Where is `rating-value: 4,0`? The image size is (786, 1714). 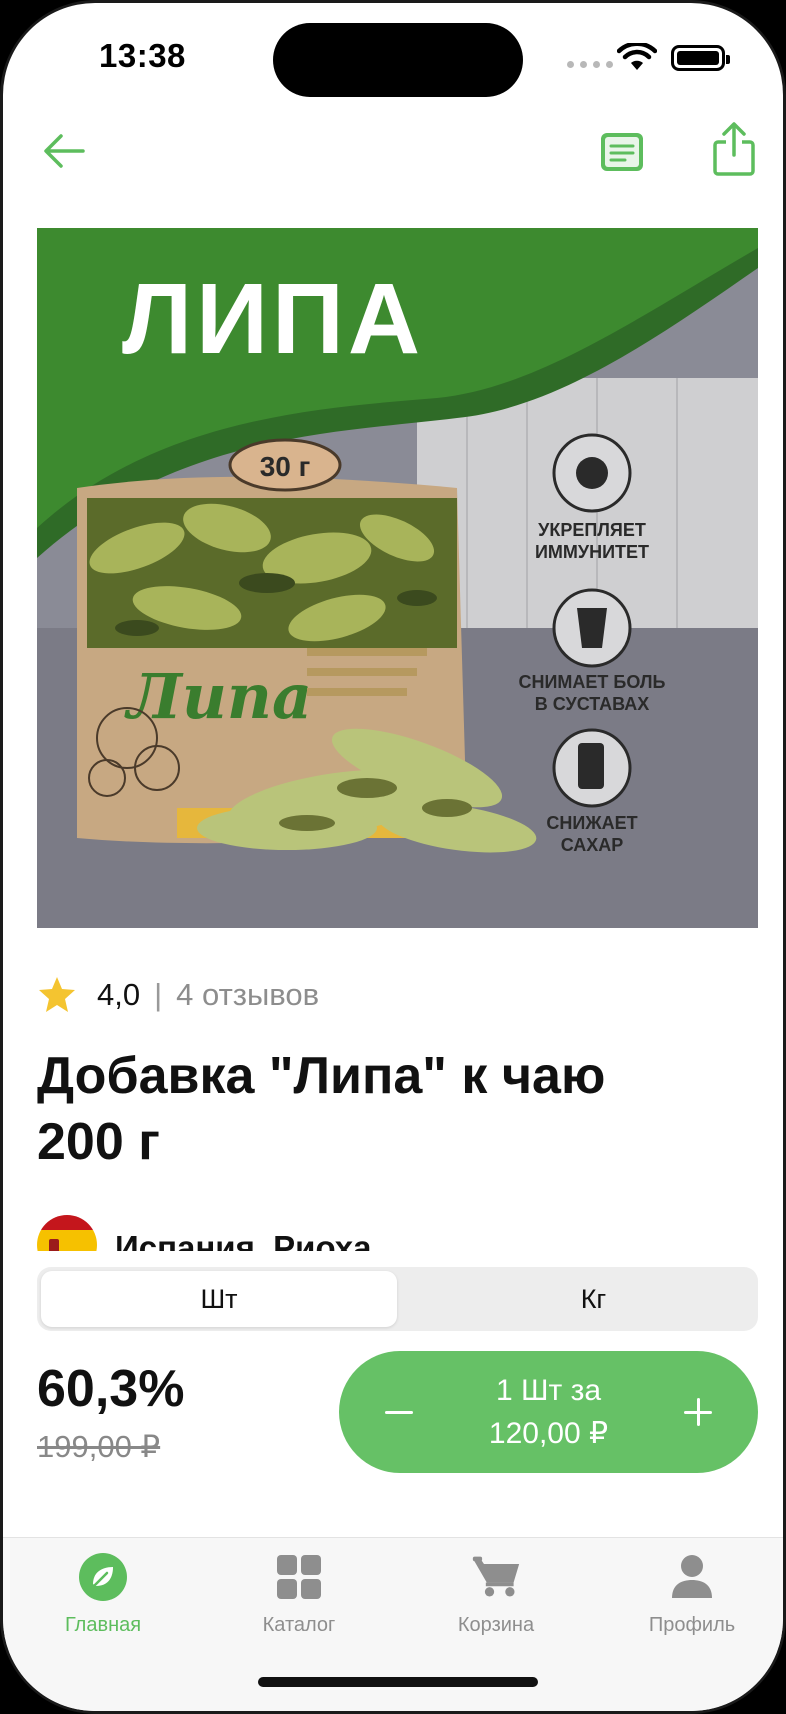 rating-value: 4,0 is located at coordinates (119, 994).